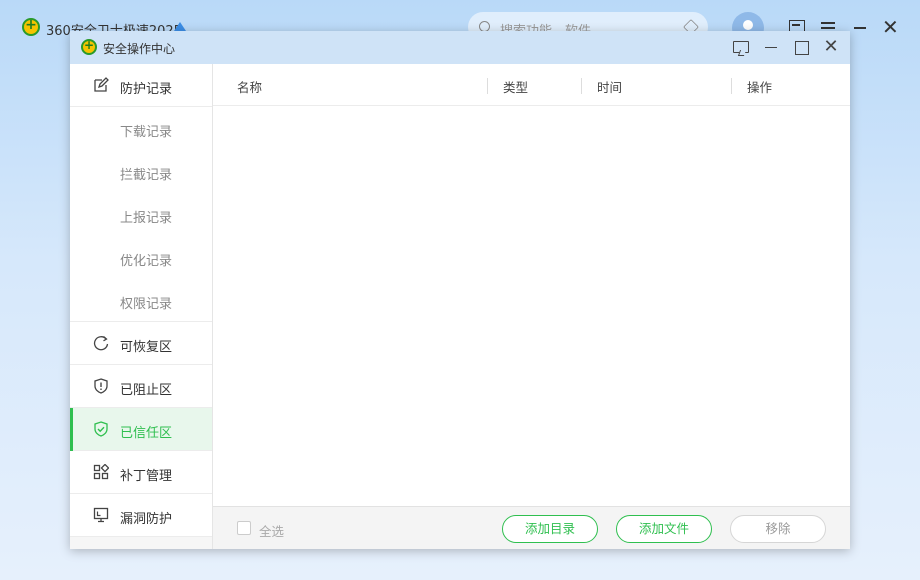 The height and width of the screenshot is (580, 920). What do you see at coordinates (601, 86) in the screenshot?
I see `column-time: 时间` at bounding box center [601, 86].